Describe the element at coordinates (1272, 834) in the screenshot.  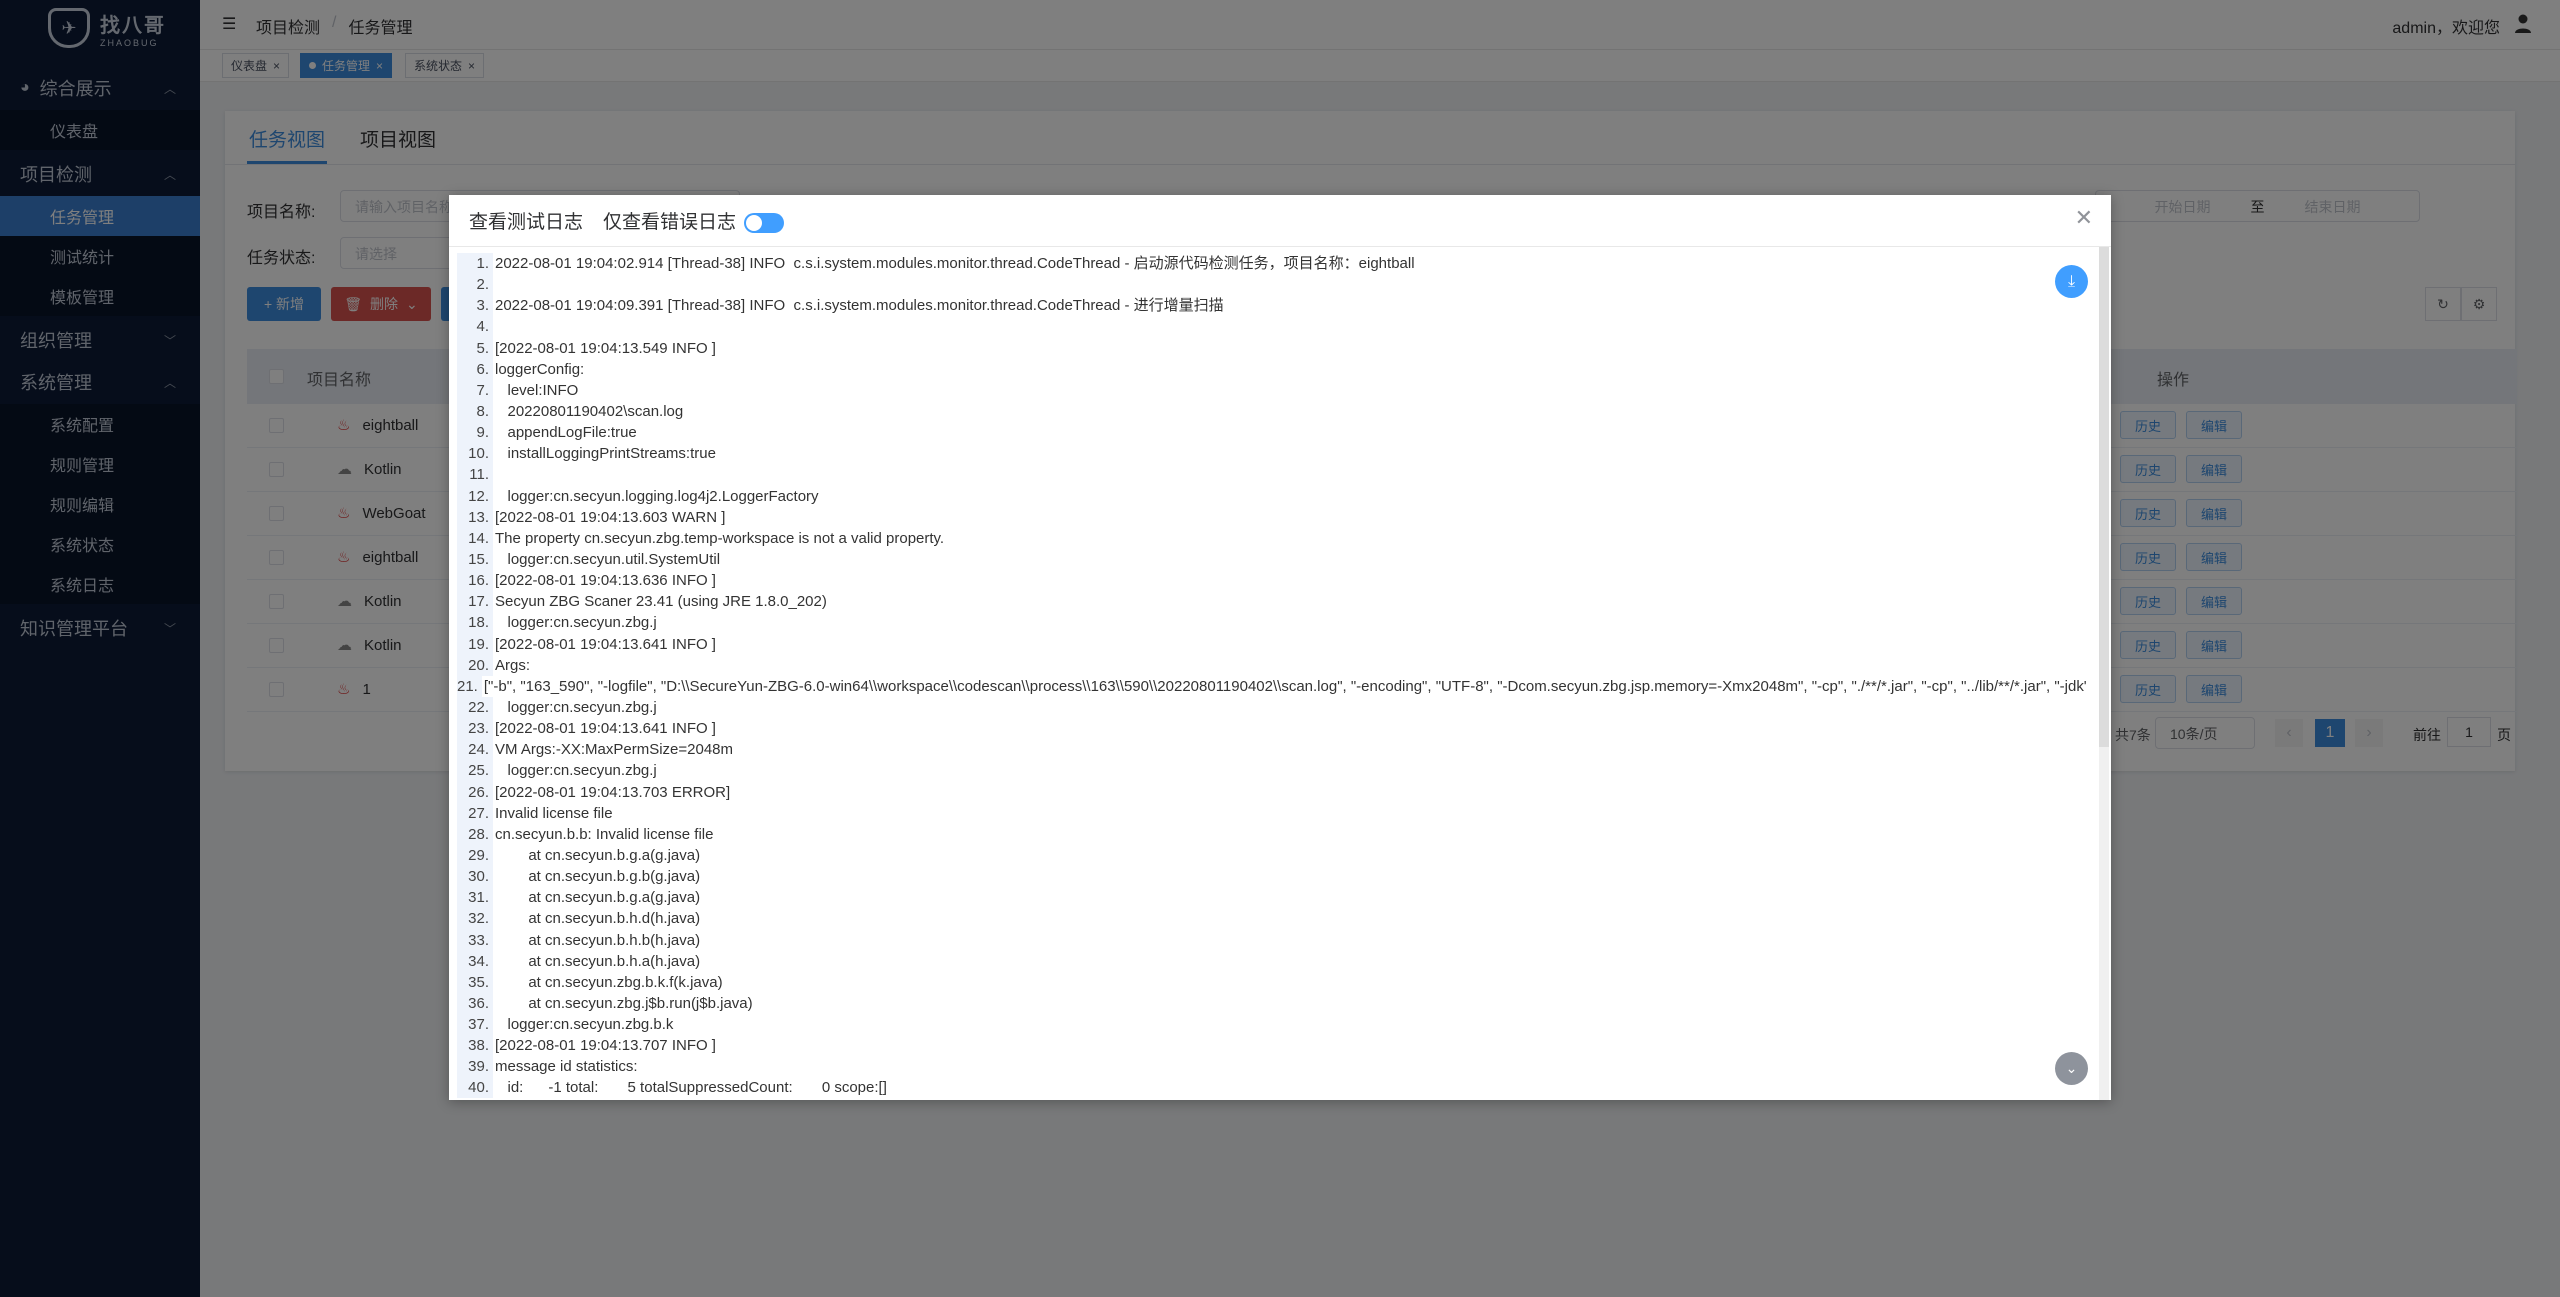
I see `log-line: 28. cn.secyun.b.b: Invalid license file` at that location.